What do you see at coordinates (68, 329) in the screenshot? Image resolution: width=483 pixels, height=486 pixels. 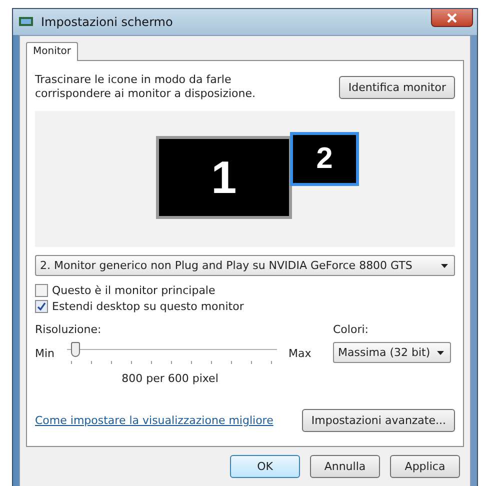 I see `resolution-label: Risoluzione:` at bounding box center [68, 329].